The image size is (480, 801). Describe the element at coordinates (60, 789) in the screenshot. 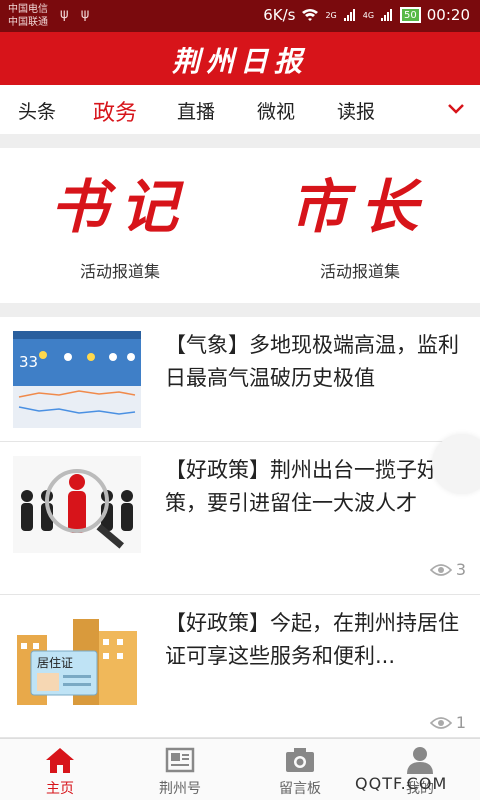

I see `nav-label: 主页` at that location.